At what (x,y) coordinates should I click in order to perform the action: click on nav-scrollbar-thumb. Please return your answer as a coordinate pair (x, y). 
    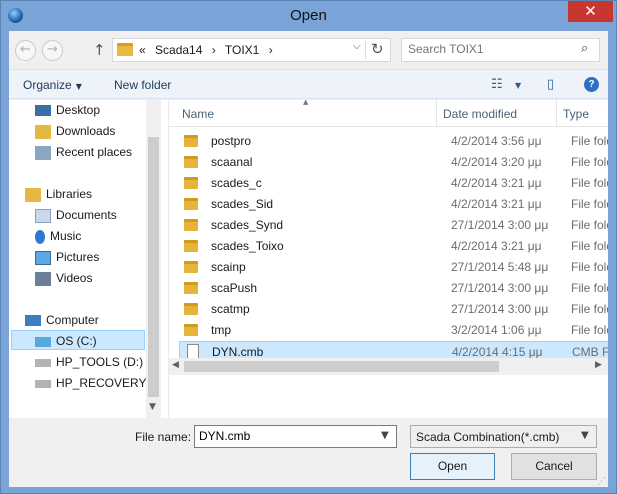
    Looking at the image, I should click on (153, 267).